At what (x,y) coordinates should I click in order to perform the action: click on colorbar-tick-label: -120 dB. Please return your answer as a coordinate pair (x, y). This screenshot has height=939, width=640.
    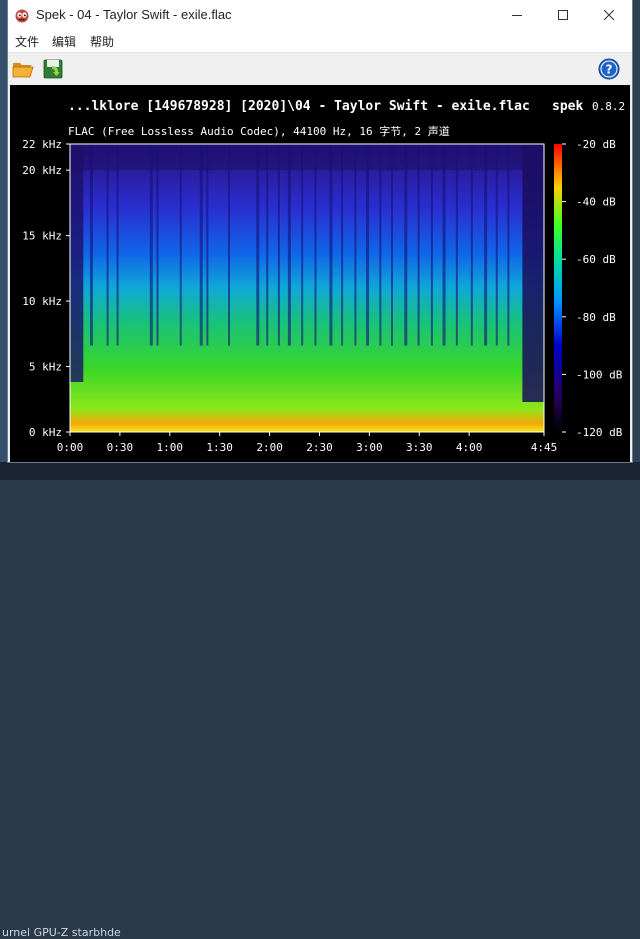
    Looking at the image, I should click on (599, 432).